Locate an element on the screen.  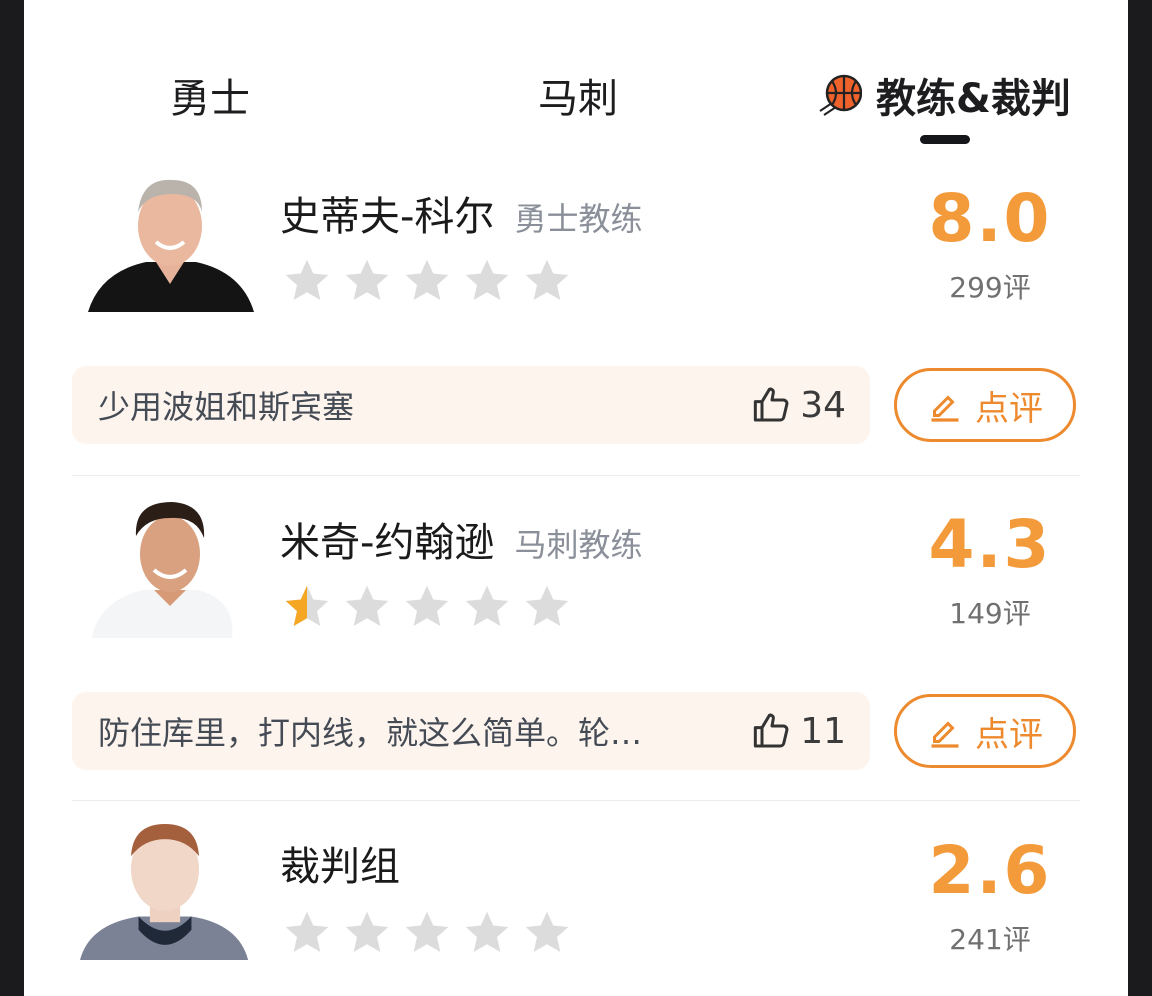
like-button: 34 is located at coordinates (799, 405).